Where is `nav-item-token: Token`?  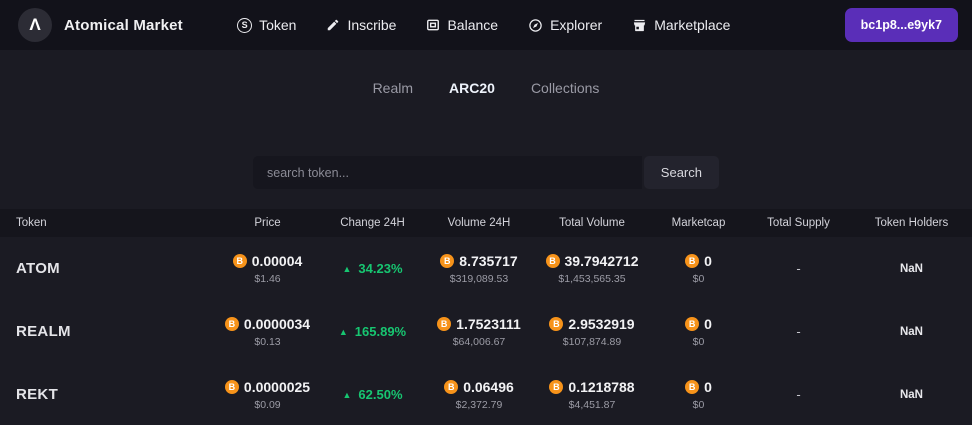 nav-item-token: Token is located at coordinates (266, 25).